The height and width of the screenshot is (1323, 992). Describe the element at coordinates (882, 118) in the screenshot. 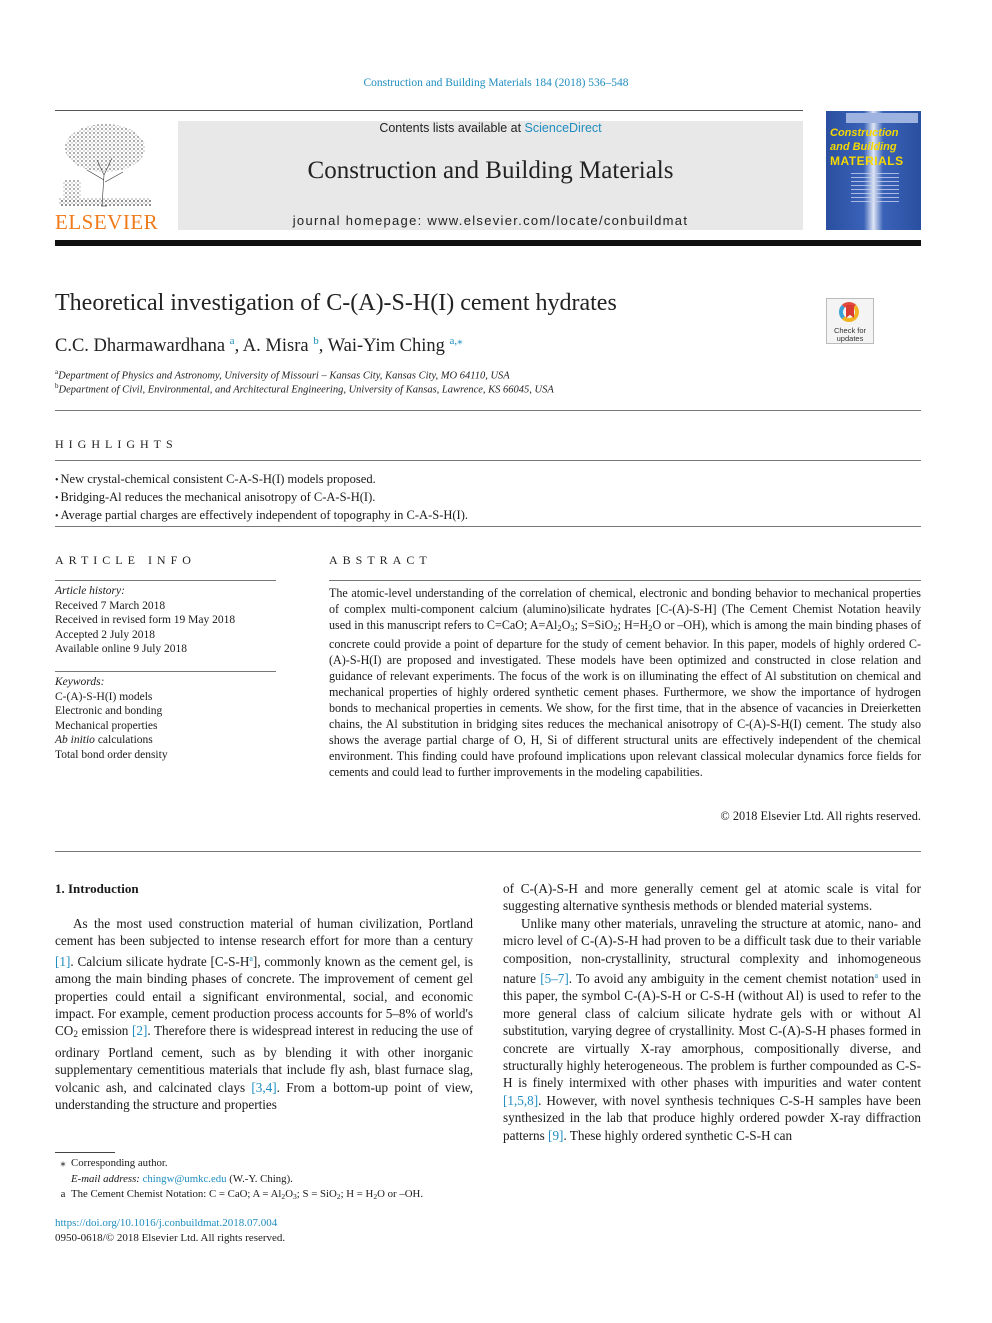

I see `cover-banner` at that location.